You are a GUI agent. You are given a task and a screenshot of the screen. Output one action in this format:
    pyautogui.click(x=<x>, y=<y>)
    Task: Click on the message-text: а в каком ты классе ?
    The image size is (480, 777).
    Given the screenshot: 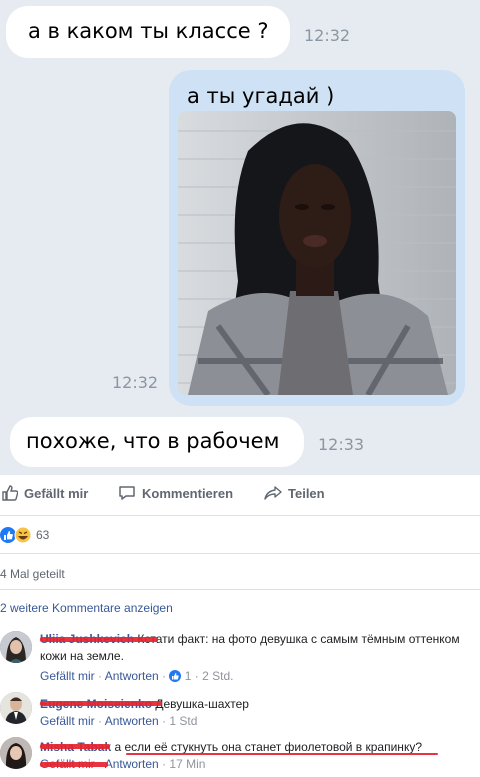 What is the action you would take?
    pyautogui.click(x=148, y=31)
    